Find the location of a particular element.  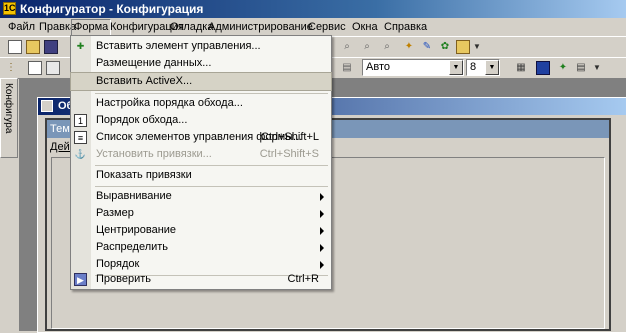

menu-item-distribute: Распределить is located at coordinates (201, 247).